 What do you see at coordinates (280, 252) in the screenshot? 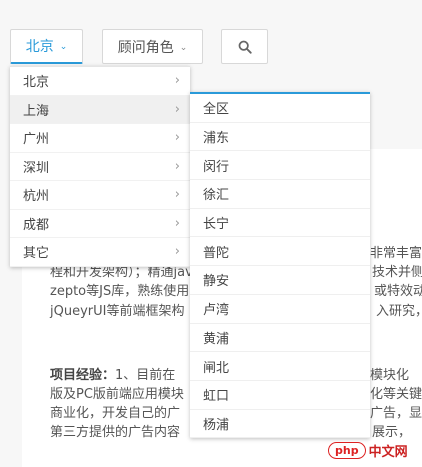
I see `district-item: 普陀` at bounding box center [280, 252].